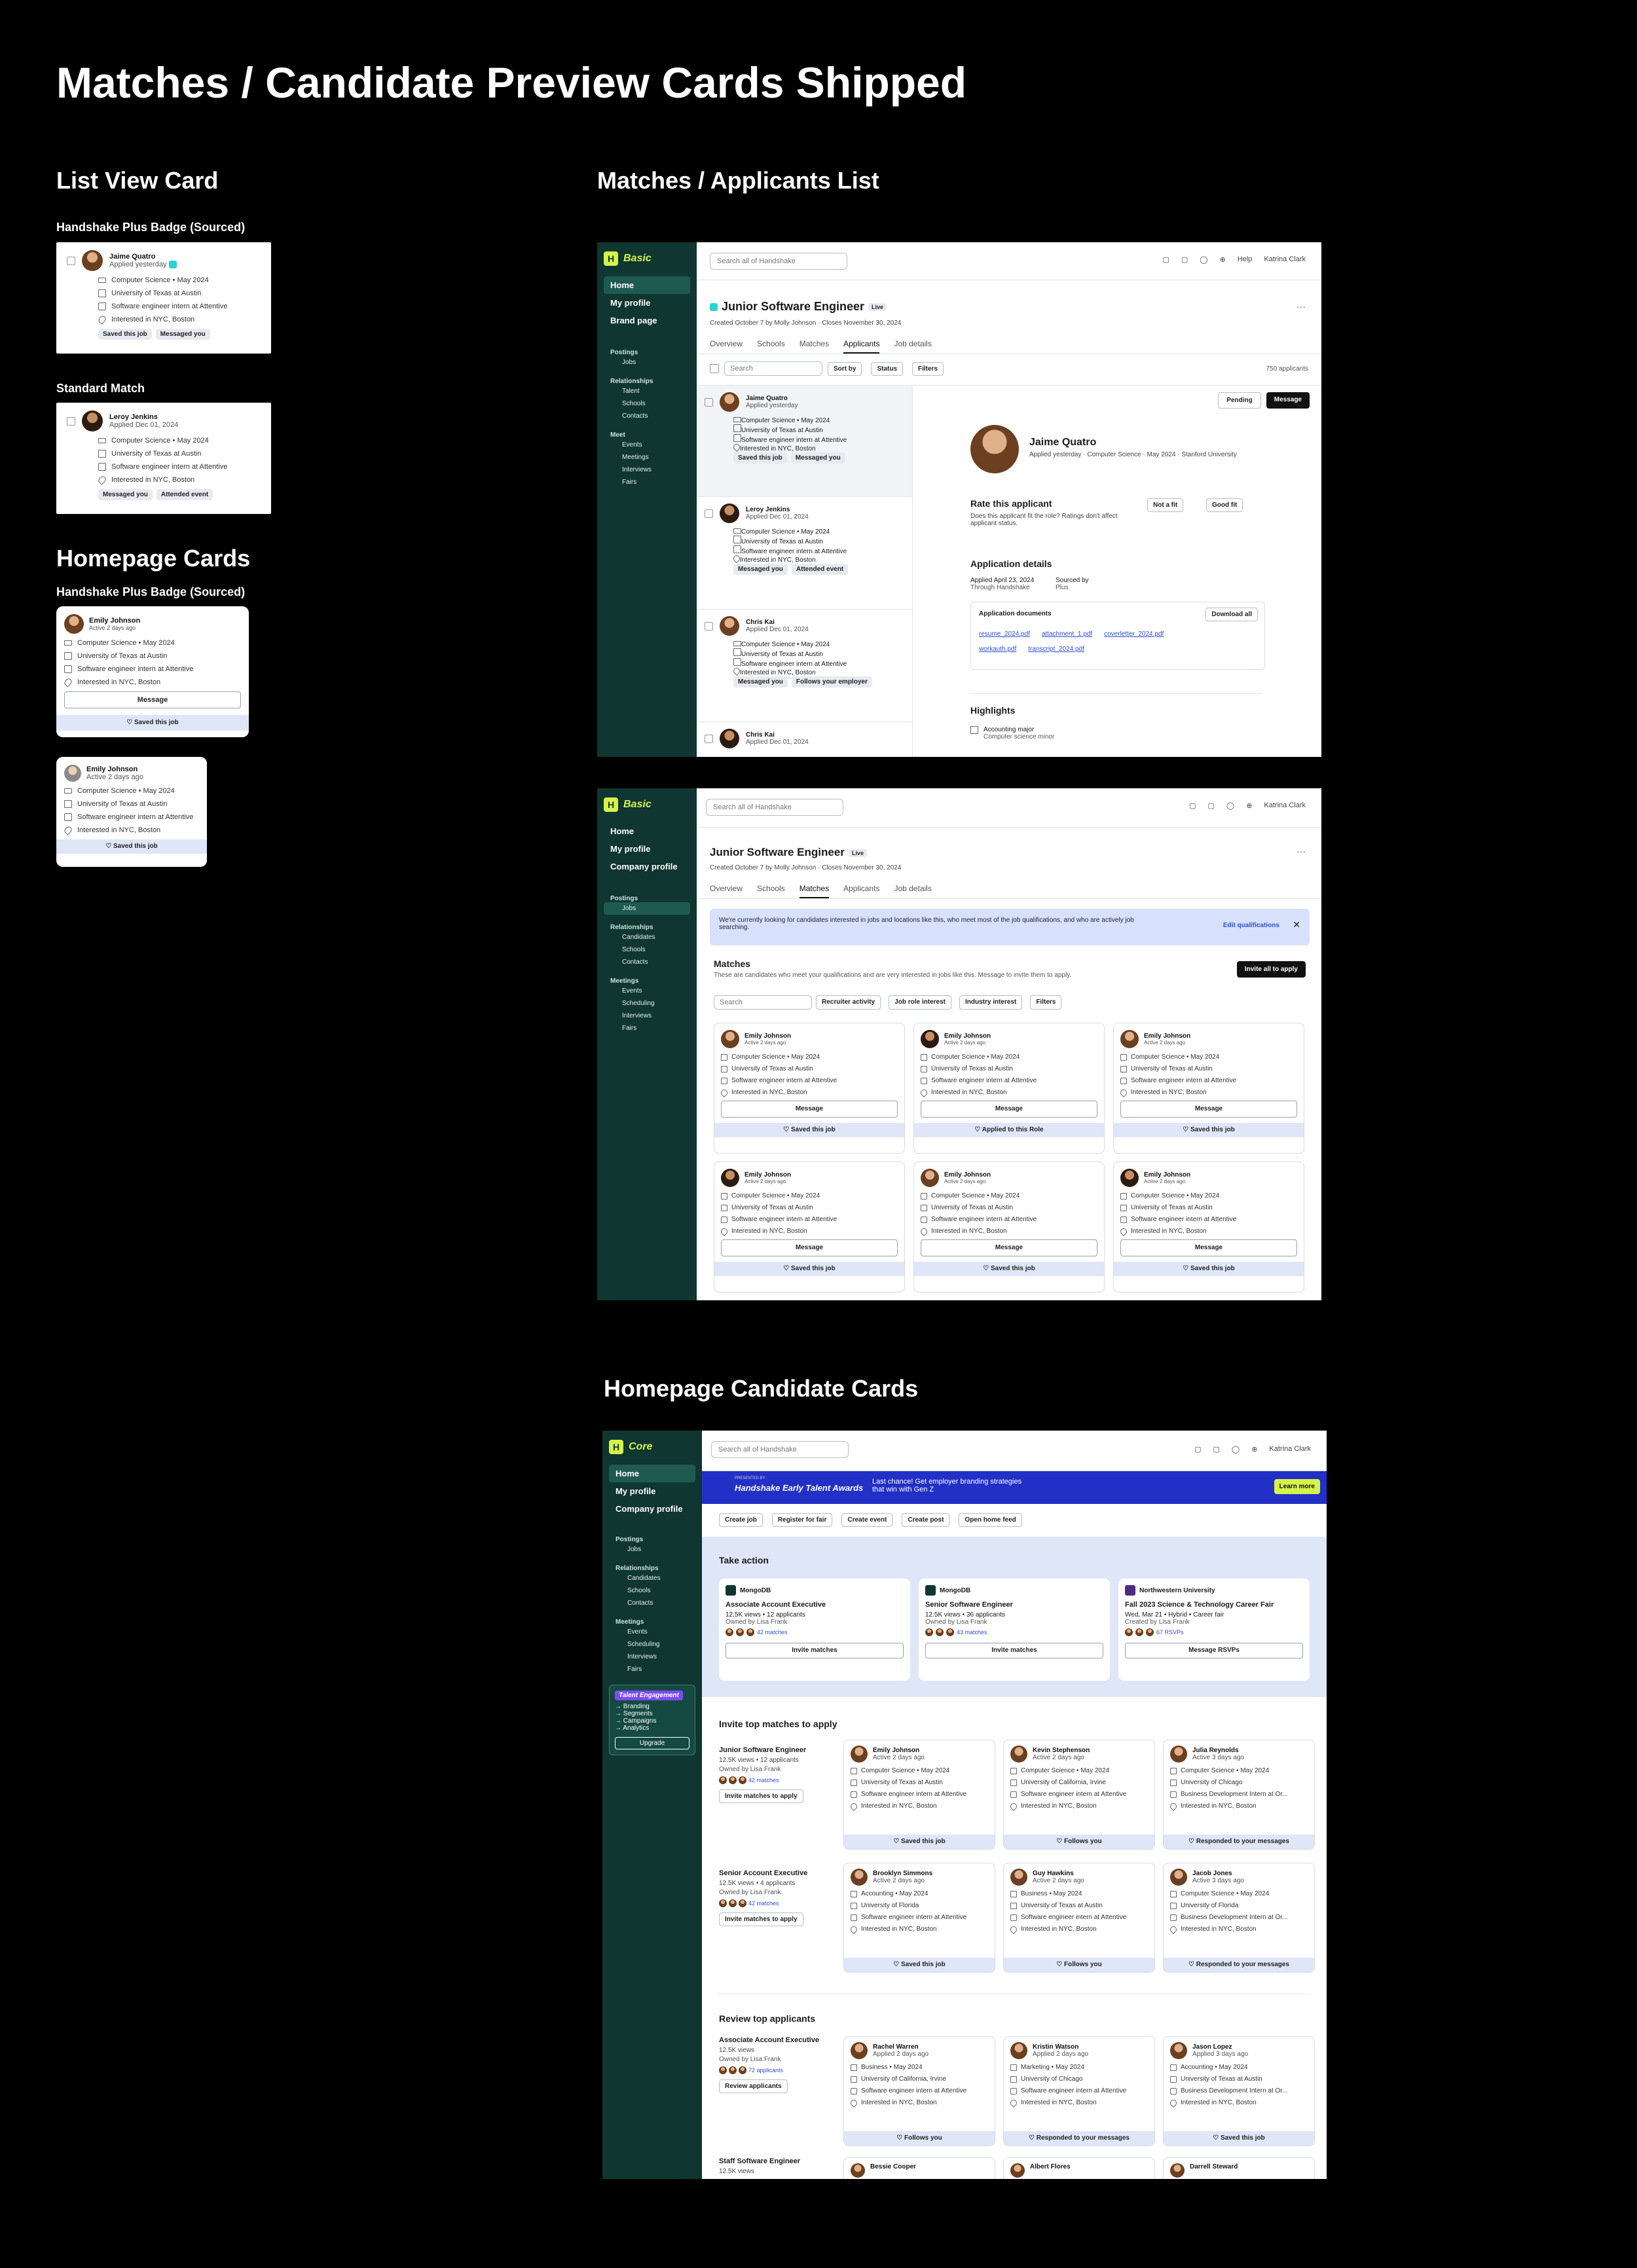 Image resolution: width=1637 pixels, height=2268 pixels. What do you see at coordinates (1004, 634) in the screenshot?
I see `doc-link: resume_2024.pdf` at bounding box center [1004, 634].